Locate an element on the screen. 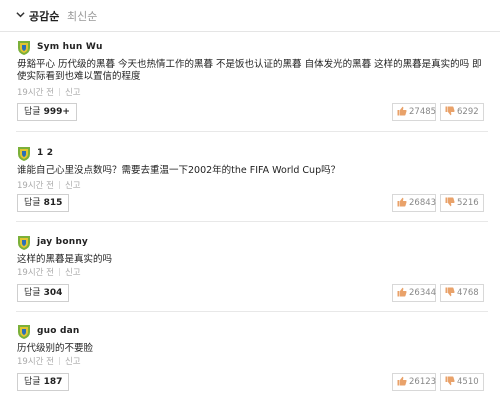  like-button: 27485 is located at coordinates (414, 112).